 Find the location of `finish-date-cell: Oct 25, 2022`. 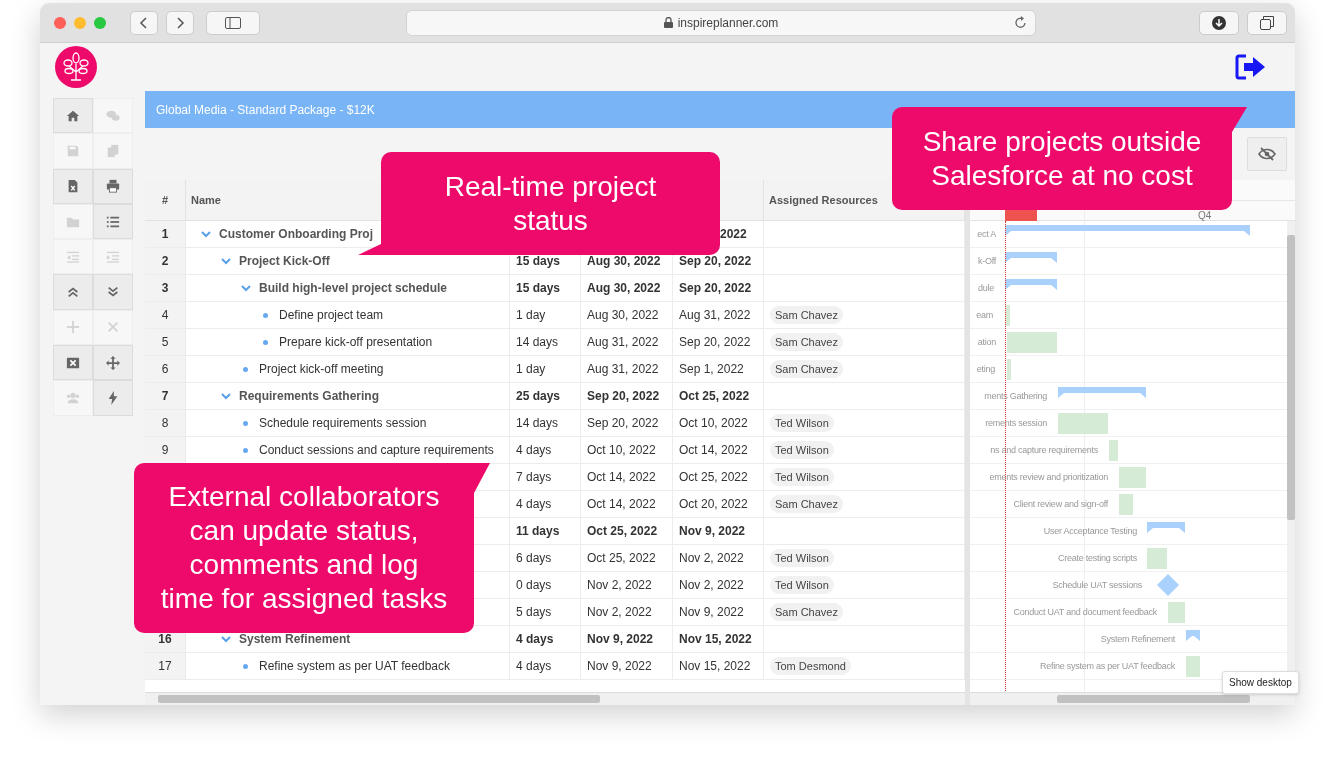

finish-date-cell: Oct 25, 2022 is located at coordinates (713, 477).